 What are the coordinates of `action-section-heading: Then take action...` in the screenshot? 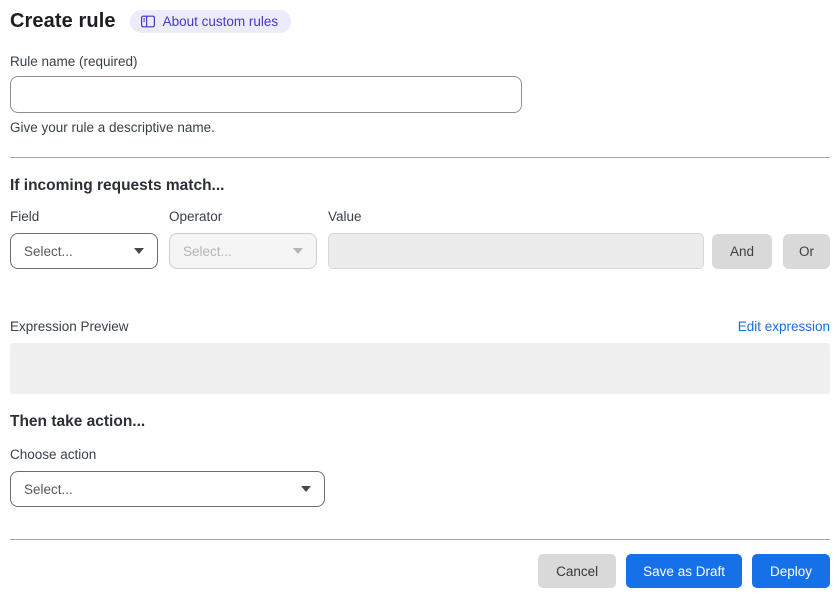 It's located at (78, 421).